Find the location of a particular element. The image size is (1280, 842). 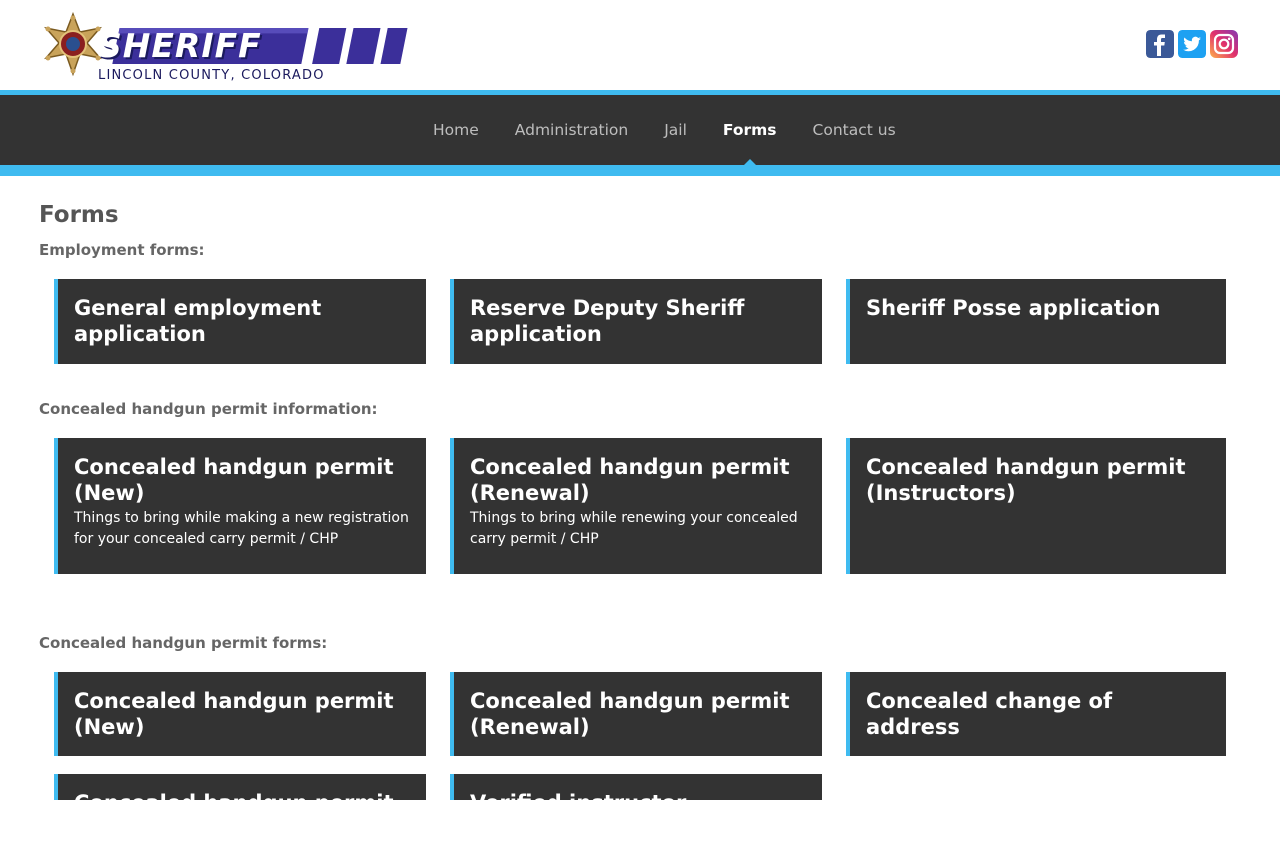

card-concealed-change-of-address: Concealed change of address is located at coordinates (1036, 714).